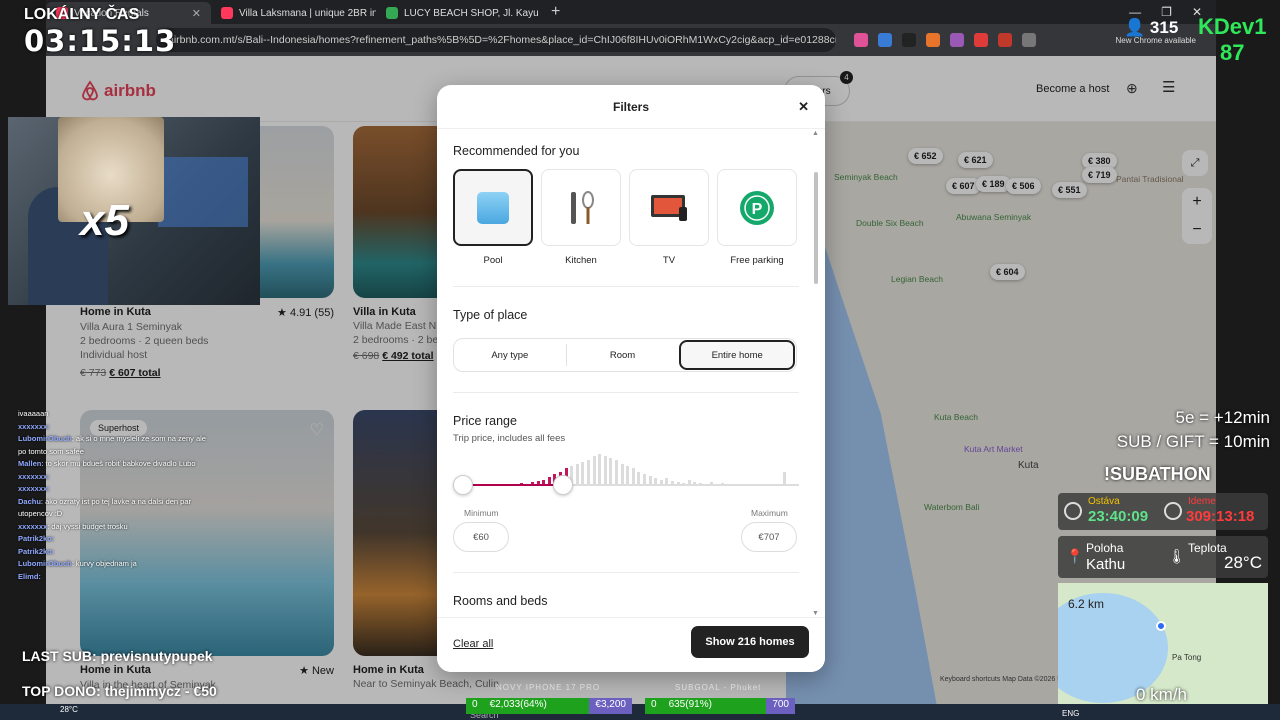 The height and width of the screenshot is (720, 1280). Describe the element at coordinates (945, 40) in the screenshot. I see `extensions-area` at that location.